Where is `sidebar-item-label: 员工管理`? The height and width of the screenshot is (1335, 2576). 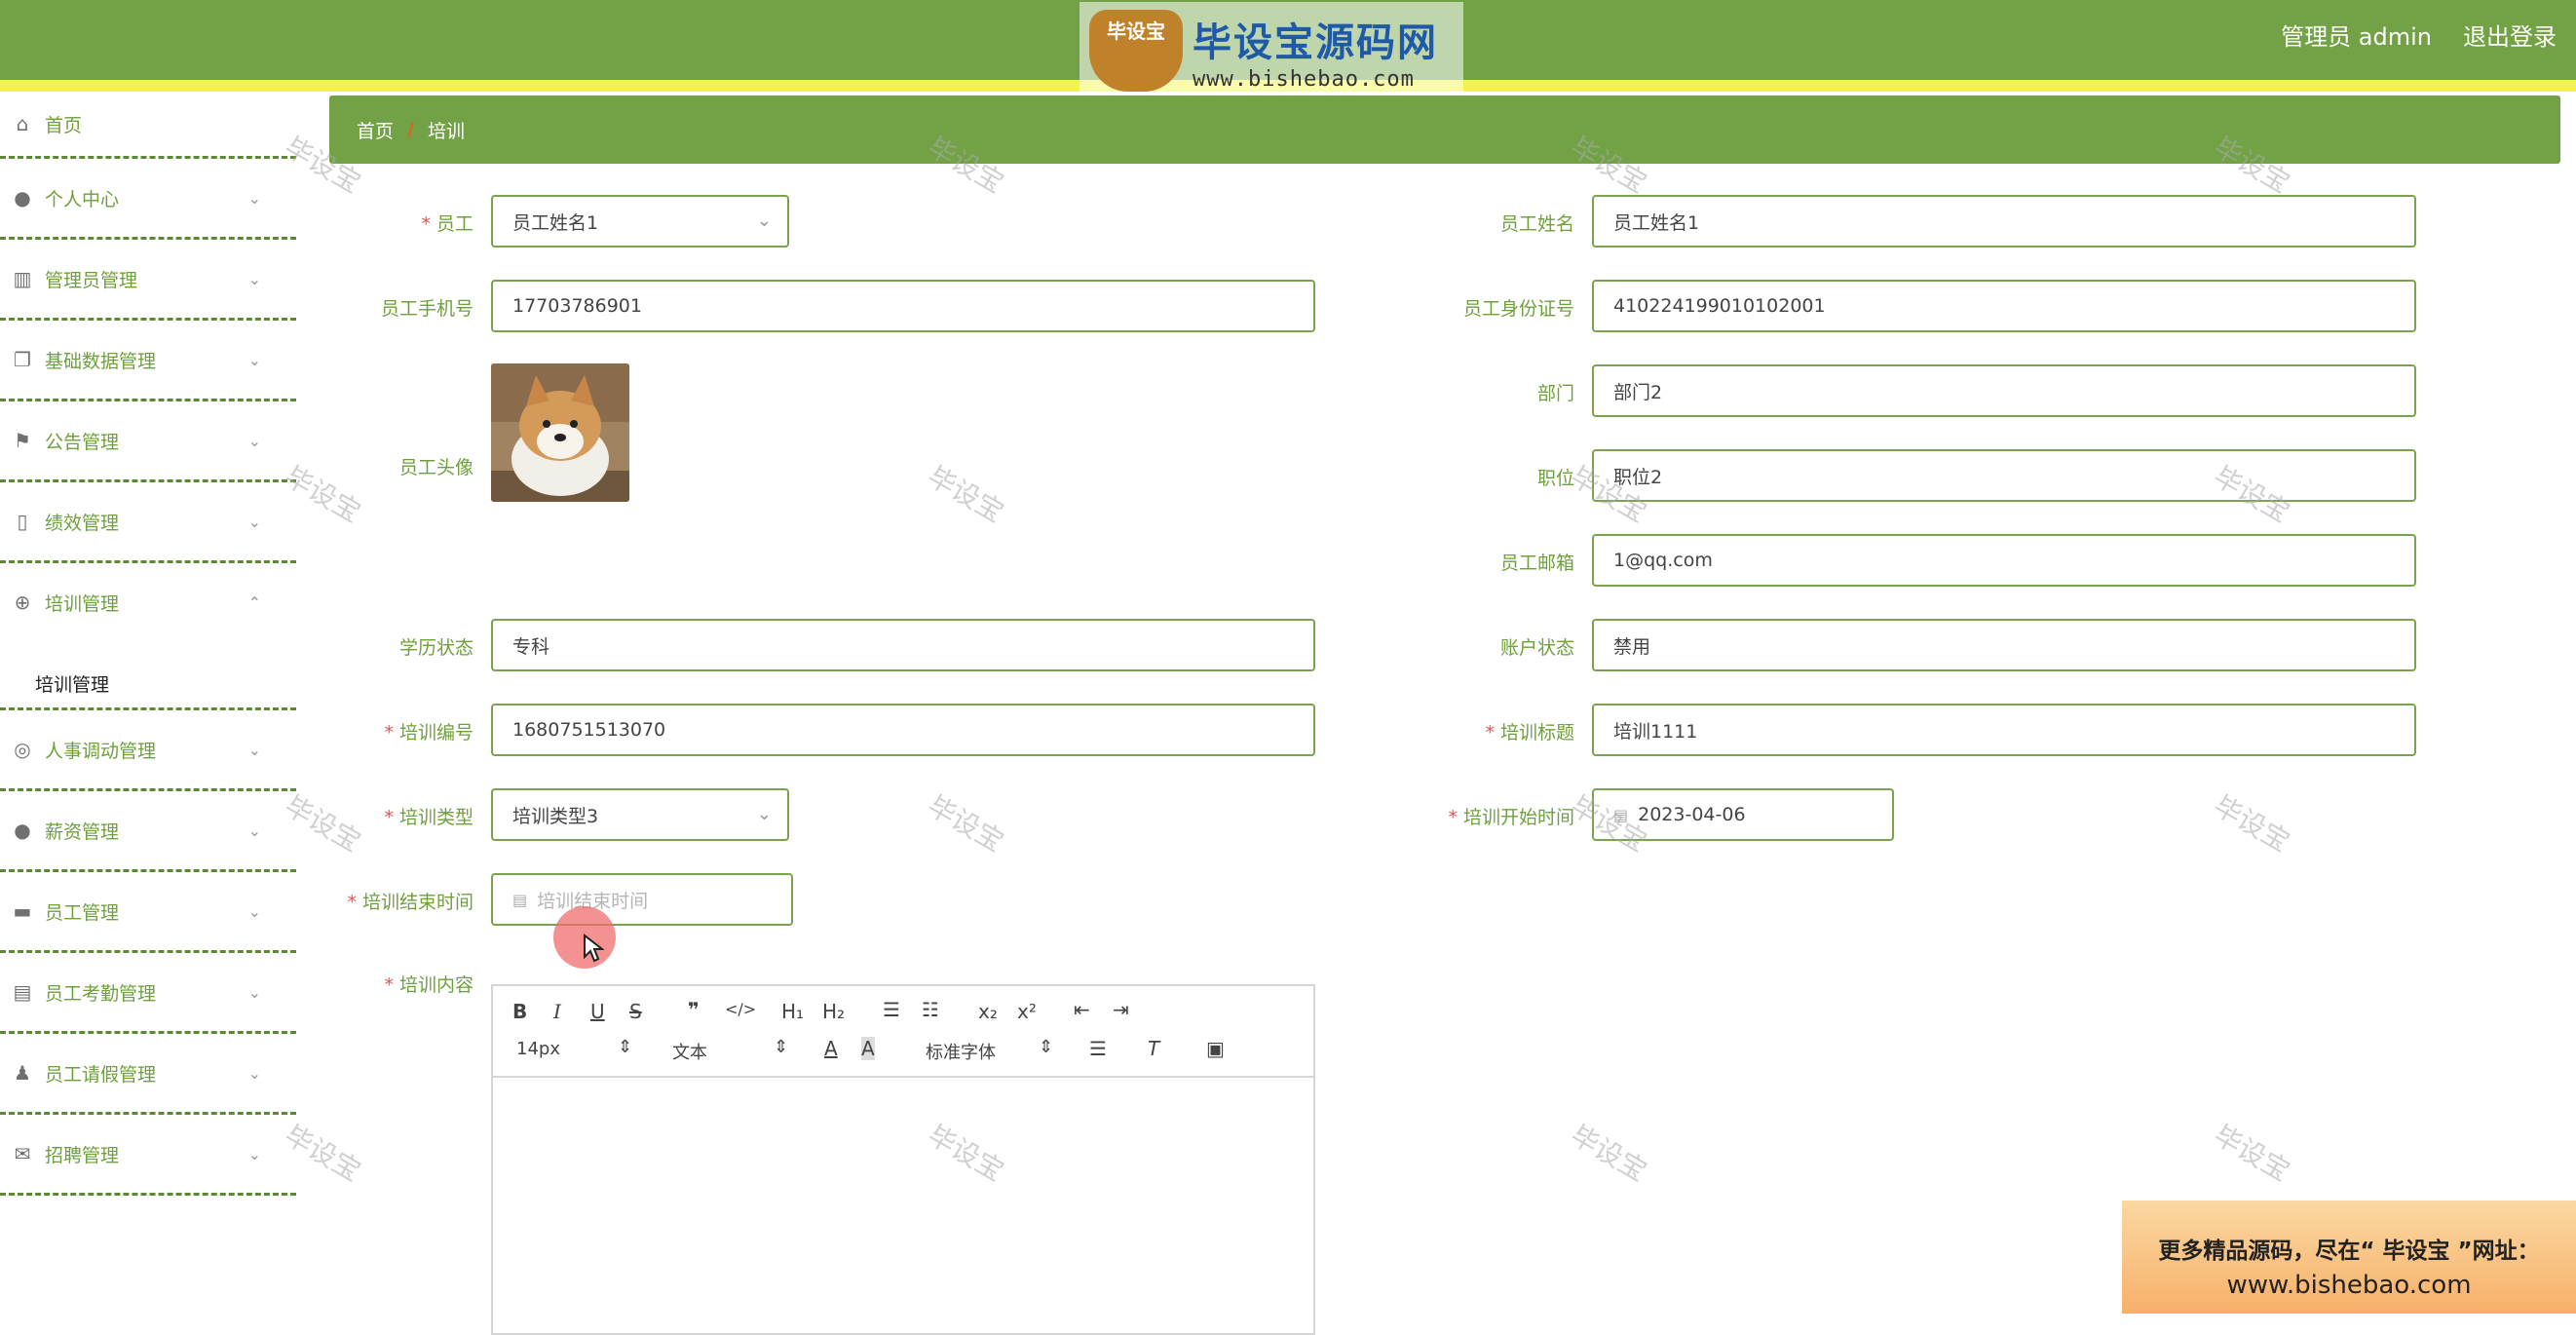
sidebar-item-label: 员工管理 is located at coordinates (82, 912).